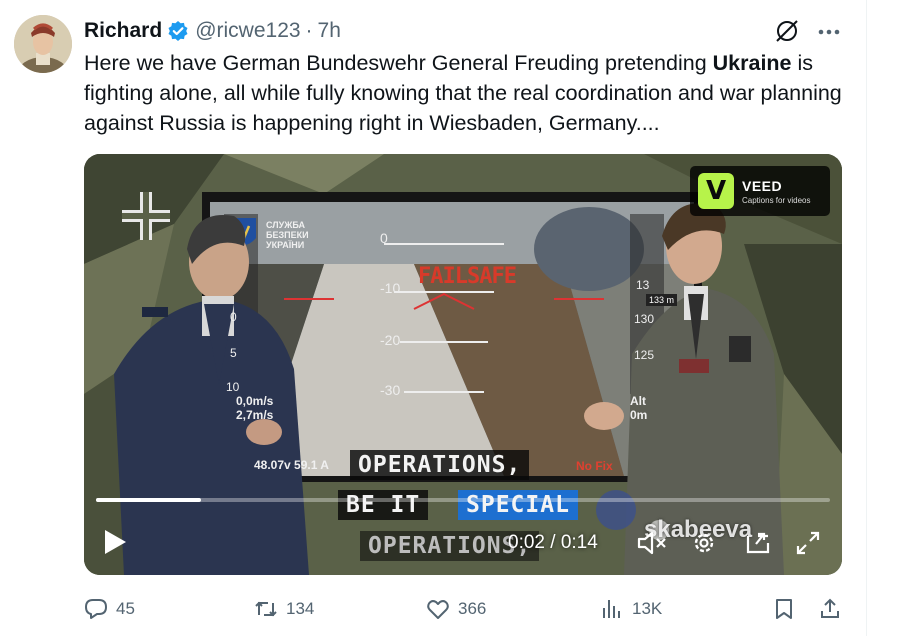 The height and width of the screenshot is (636, 900). I want to click on hud-ladder-left-10: 10, so click(233, 387).